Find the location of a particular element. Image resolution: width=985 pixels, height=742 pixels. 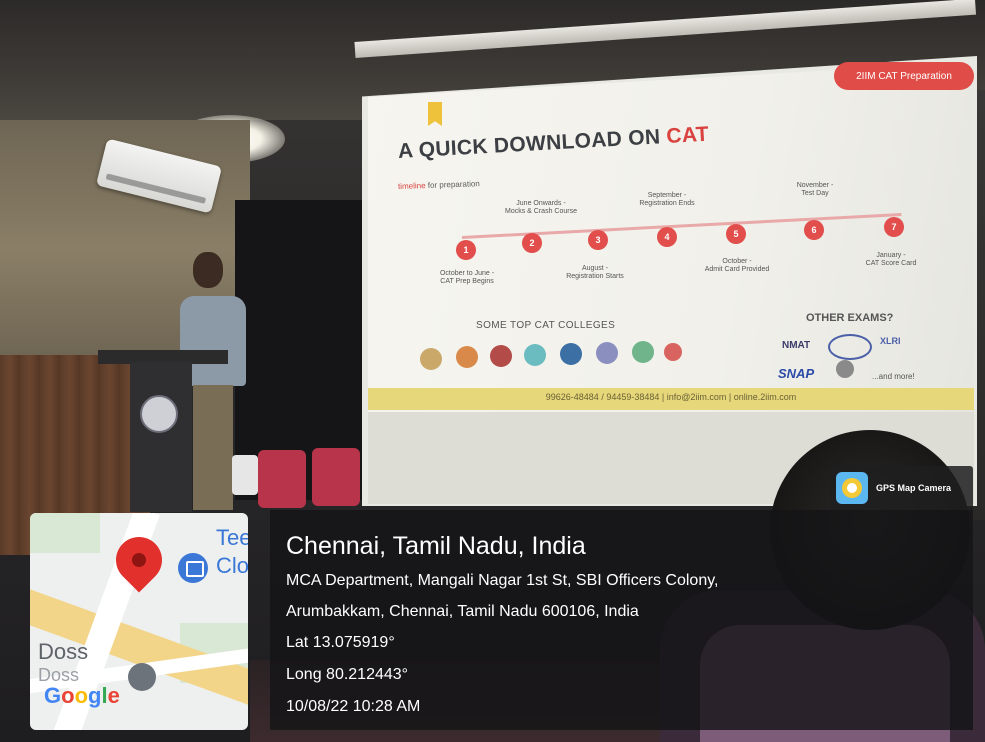

timeline-label-3: August - Registration Starts is located at coordinates (595, 273).